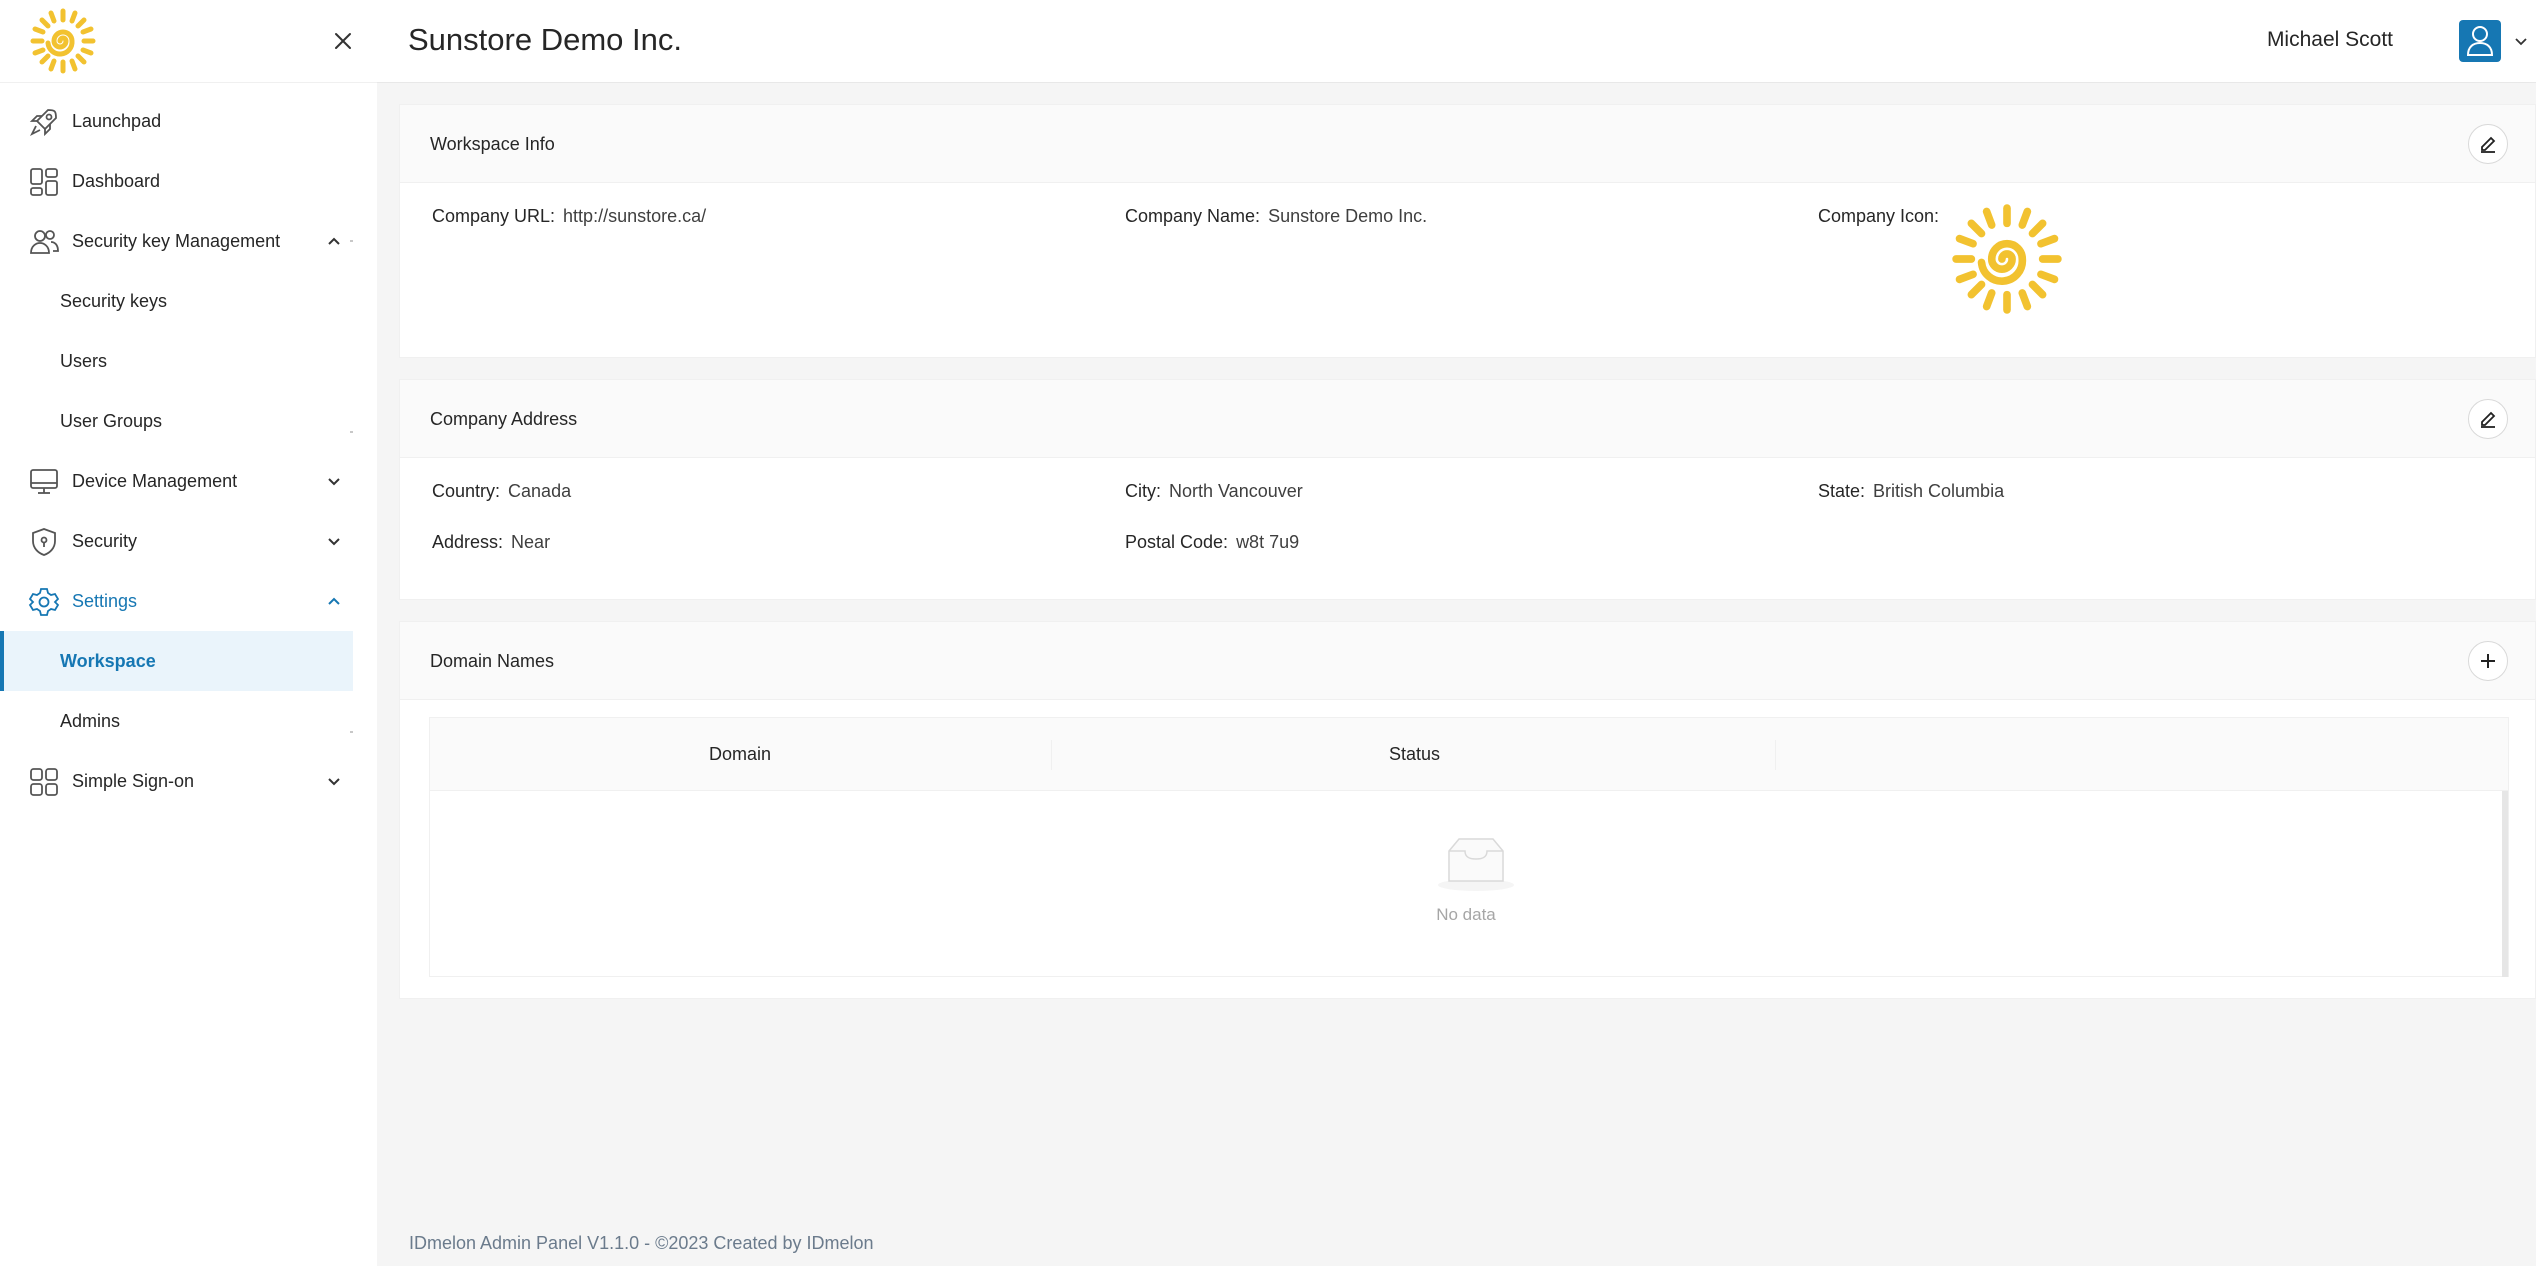 This screenshot has height=1266, width=2536. I want to click on shield-icon, so click(44, 542).